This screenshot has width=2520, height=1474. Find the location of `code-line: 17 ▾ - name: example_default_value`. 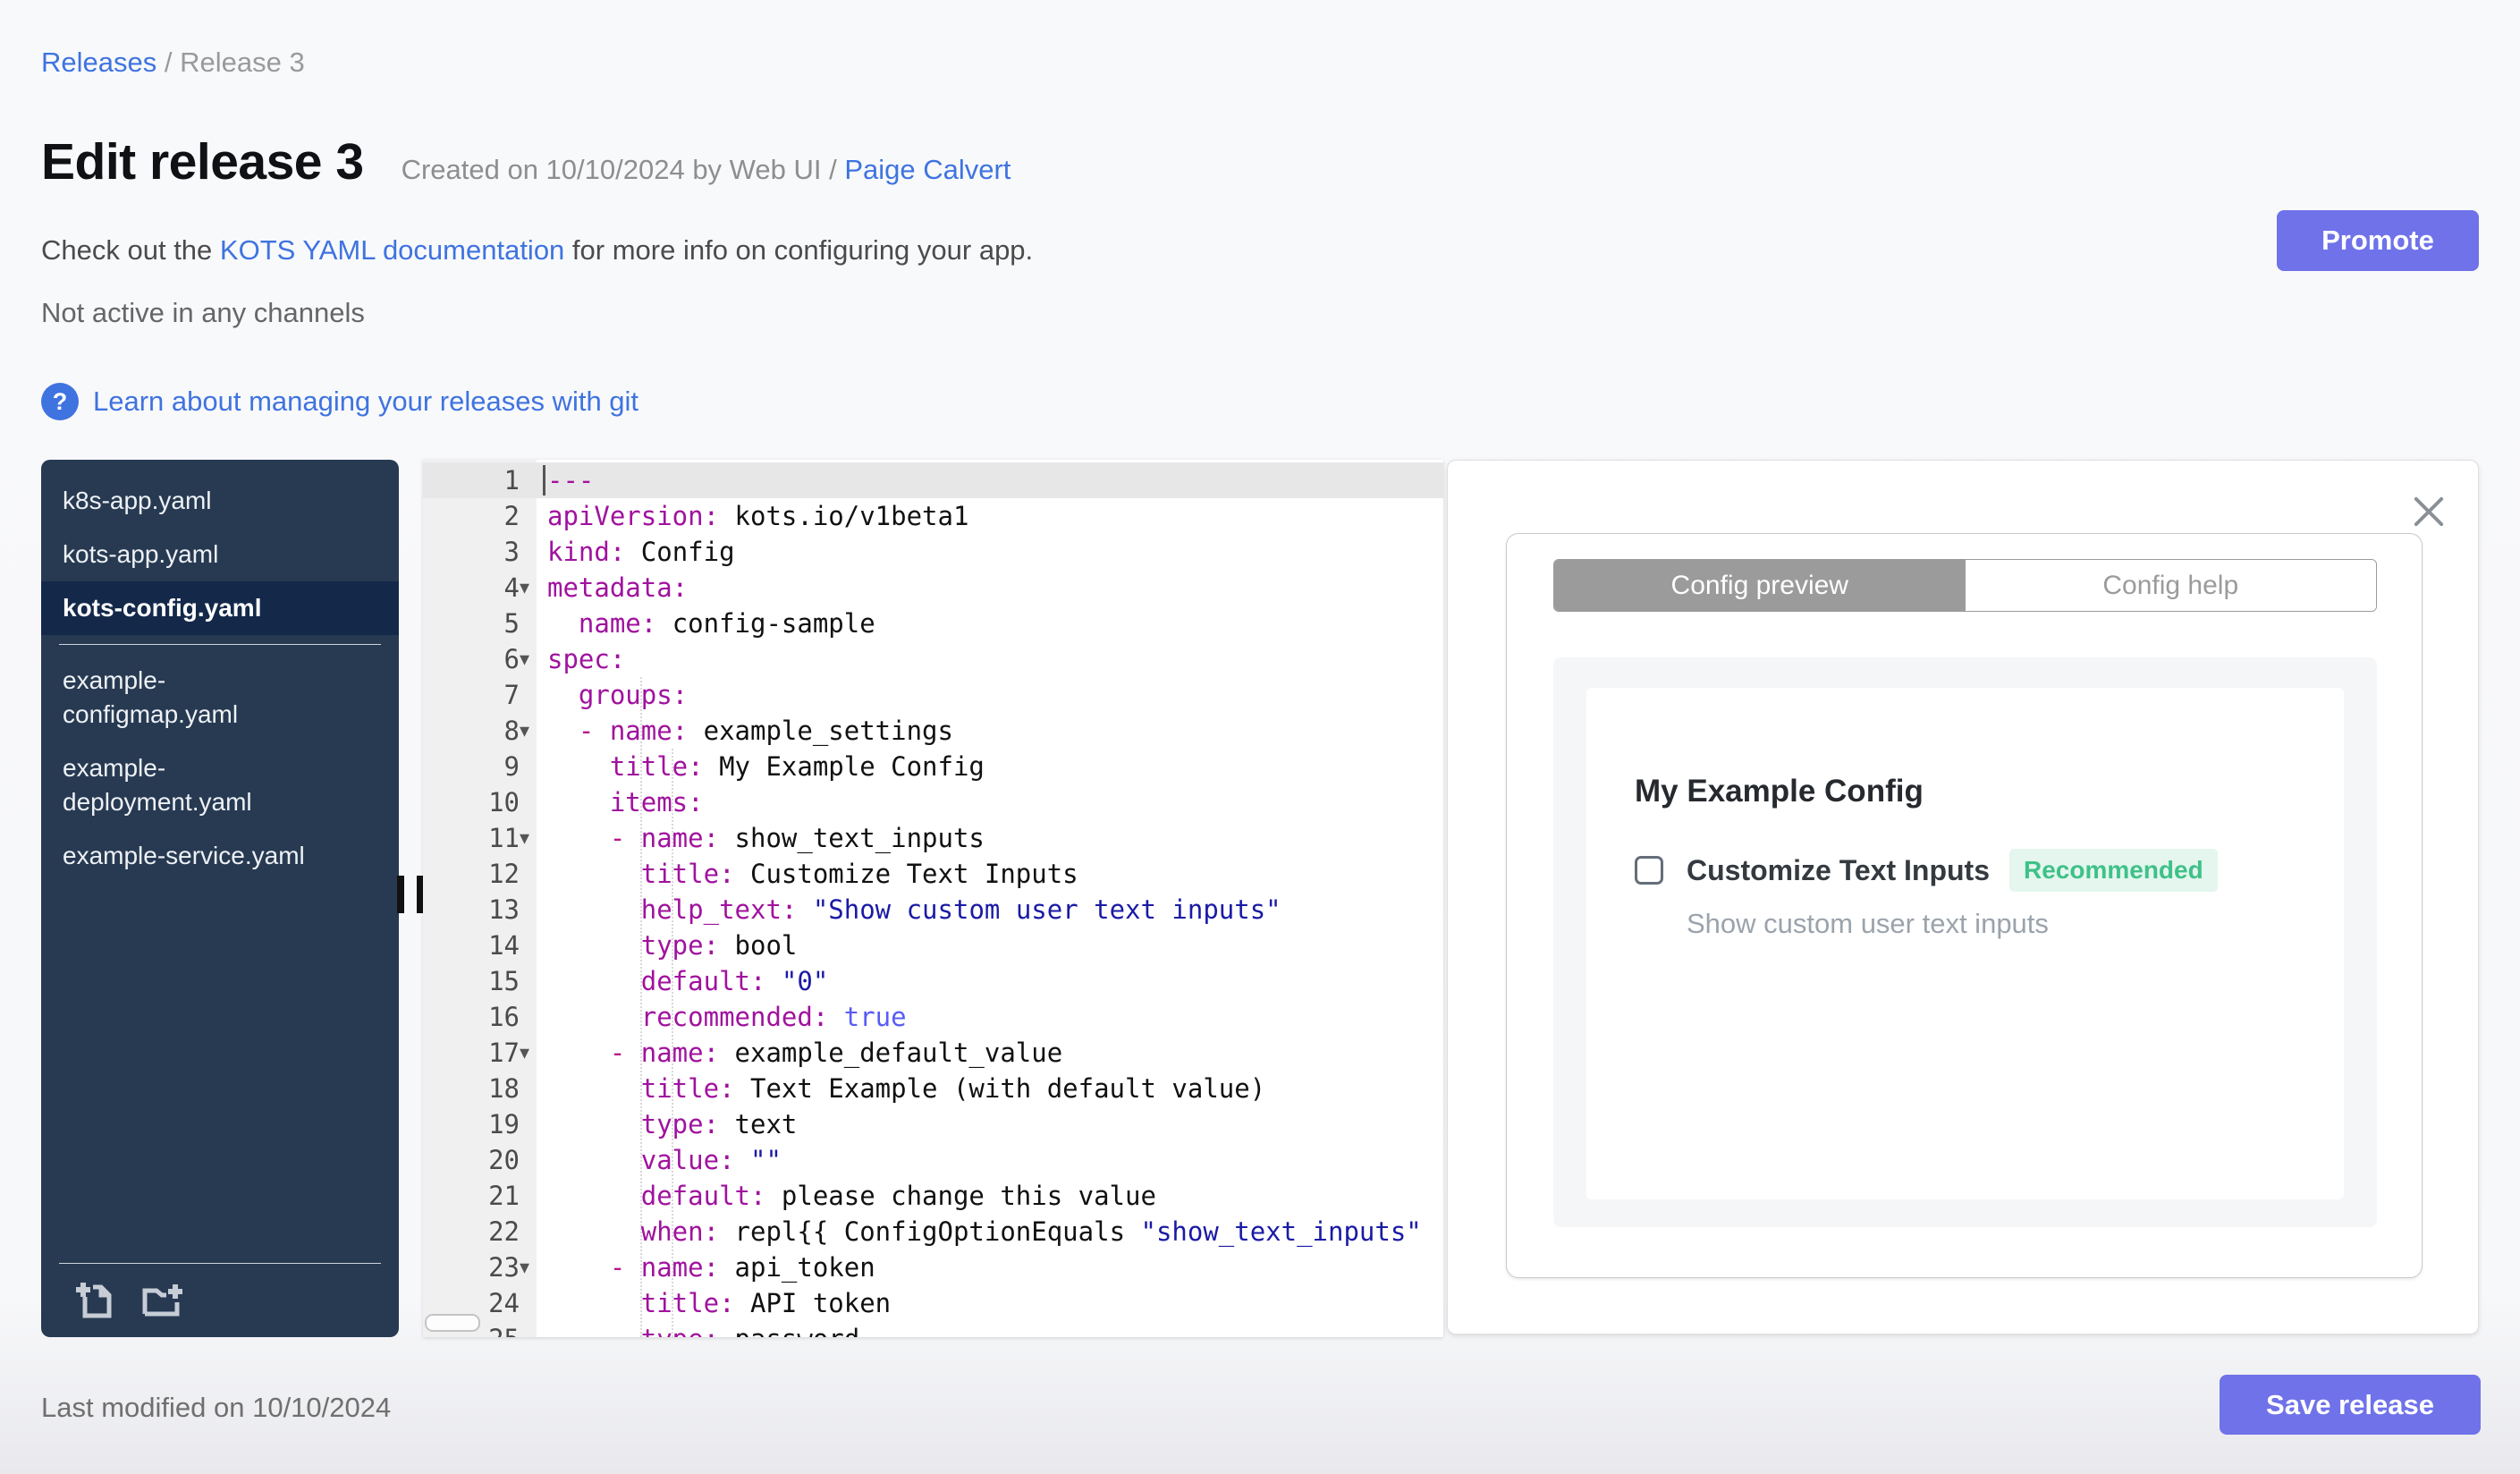

code-line: 17 ▾ - name: example_default_value is located at coordinates (933, 1053).